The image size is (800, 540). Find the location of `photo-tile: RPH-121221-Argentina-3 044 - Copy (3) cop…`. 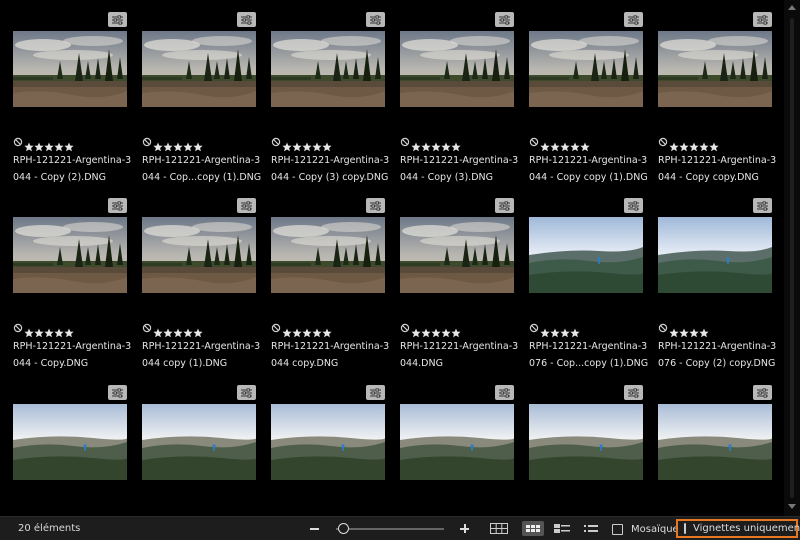

photo-tile: RPH-121221-Argentina-3 044 - Copy (3) cop… is located at coordinates (323, 102).